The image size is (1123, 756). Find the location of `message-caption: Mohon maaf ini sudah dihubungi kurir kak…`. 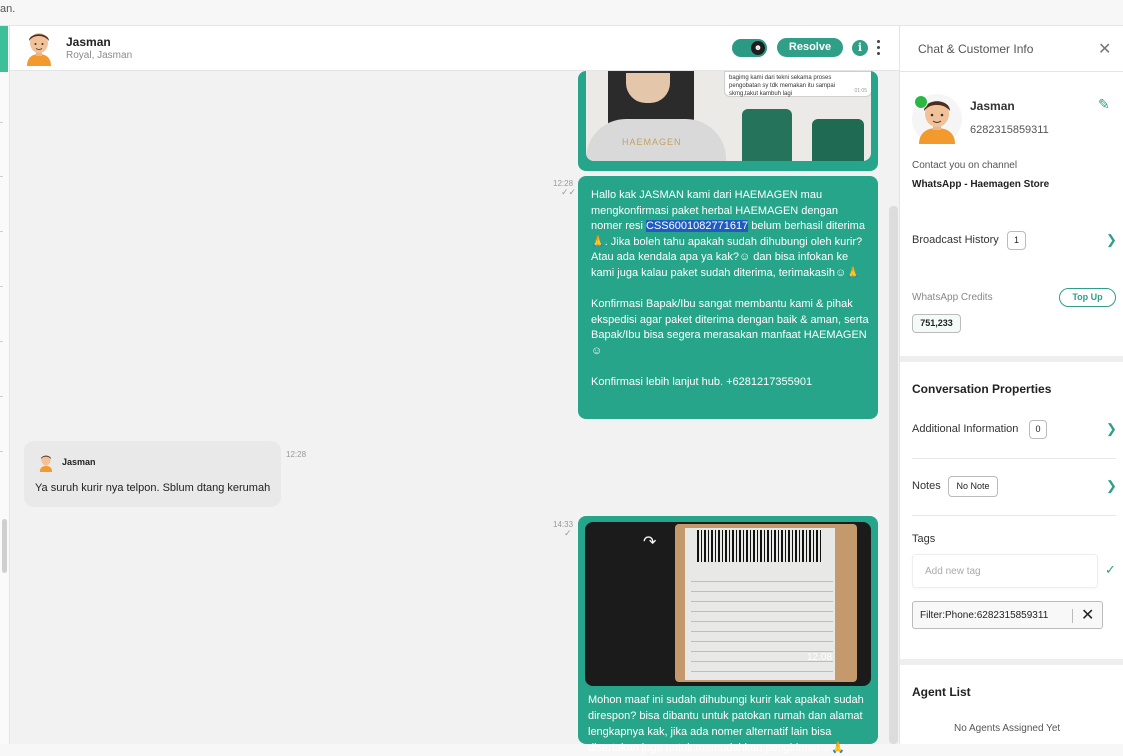

message-caption: Mohon maaf ini sudah dihubungi kurir kak… is located at coordinates (726, 724).